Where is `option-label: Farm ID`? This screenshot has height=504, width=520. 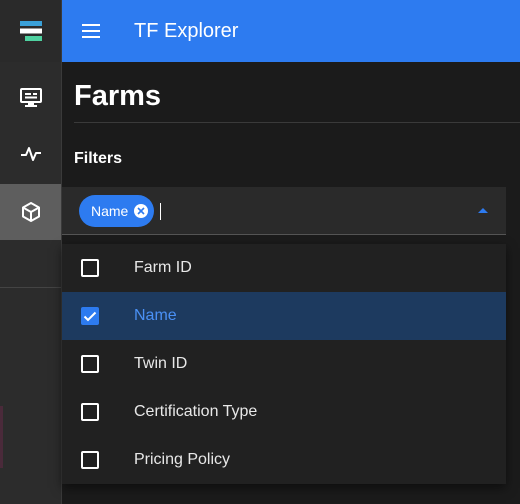
option-label: Farm ID is located at coordinates (163, 267).